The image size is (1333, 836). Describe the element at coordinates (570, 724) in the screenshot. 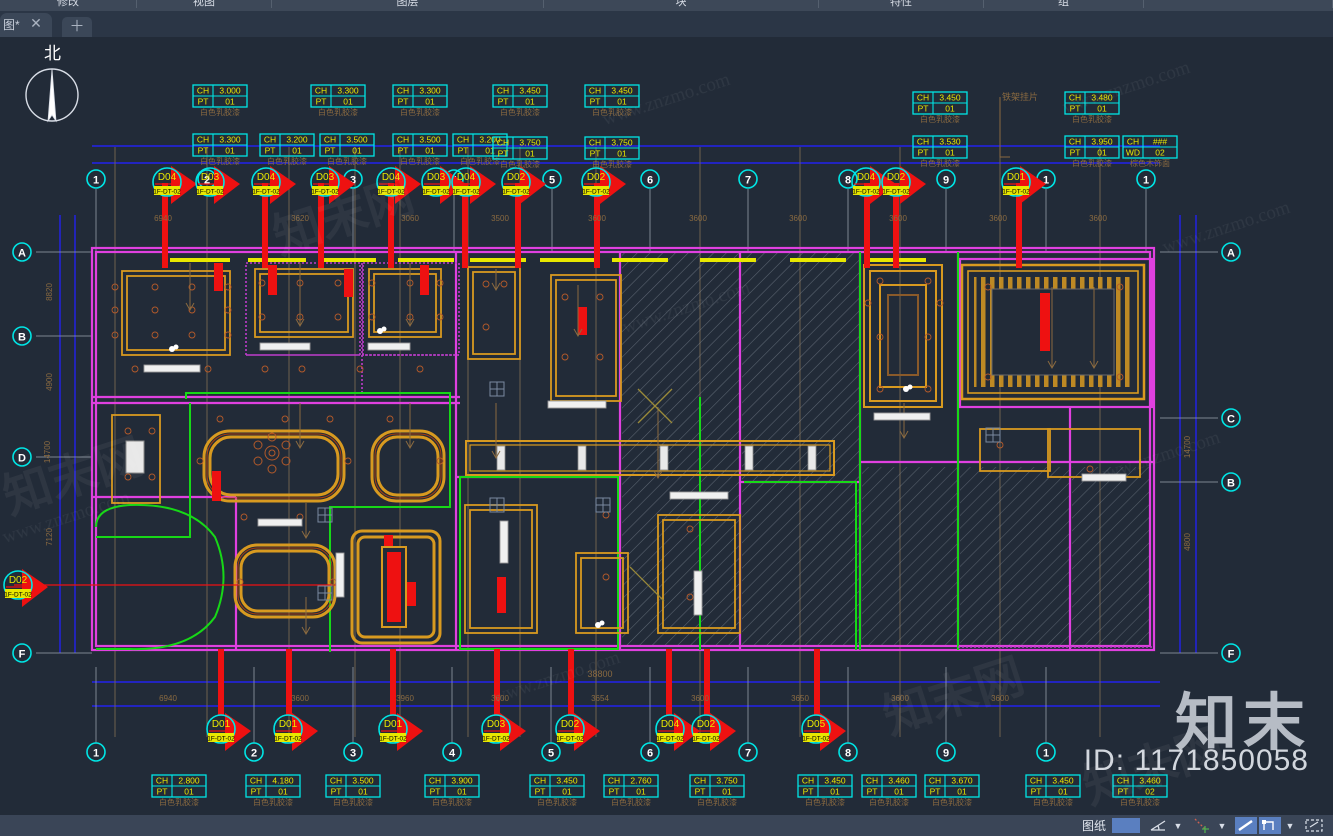

I see `door-marker-id: D02` at that location.